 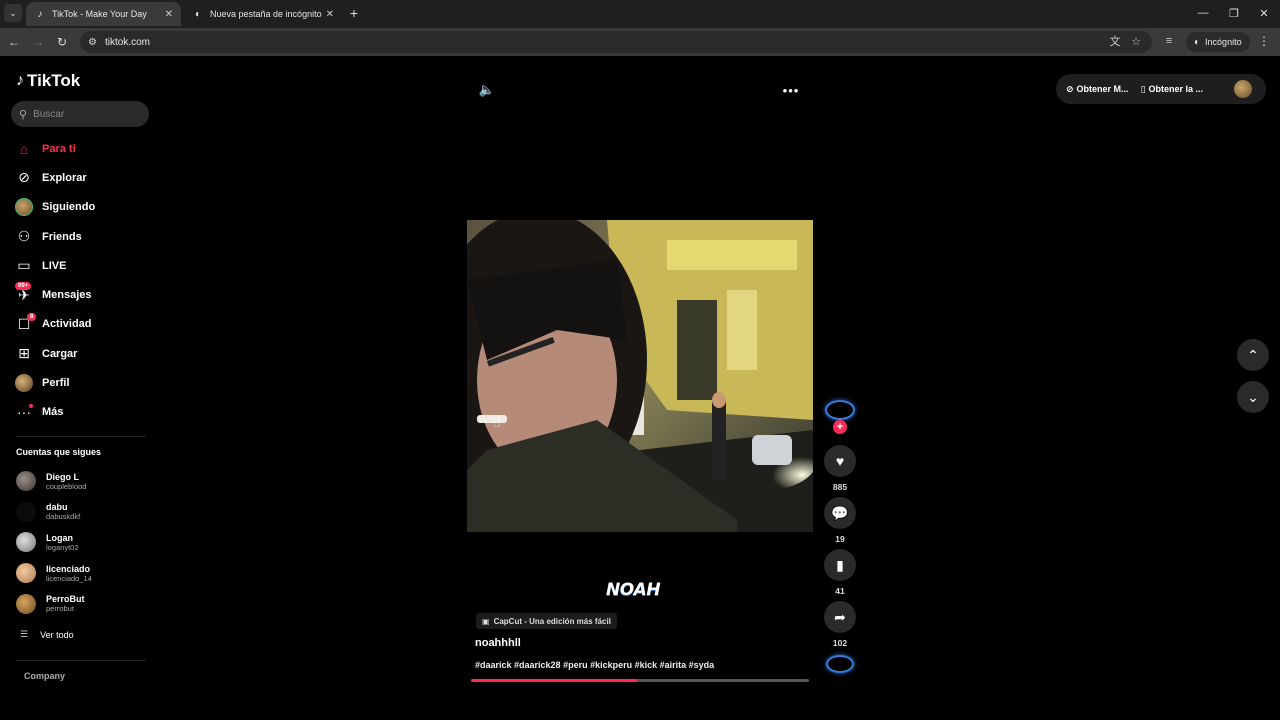 What do you see at coordinates (64, 177) in the screenshot?
I see `nav-label: Explorar` at bounding box center [64, 177].